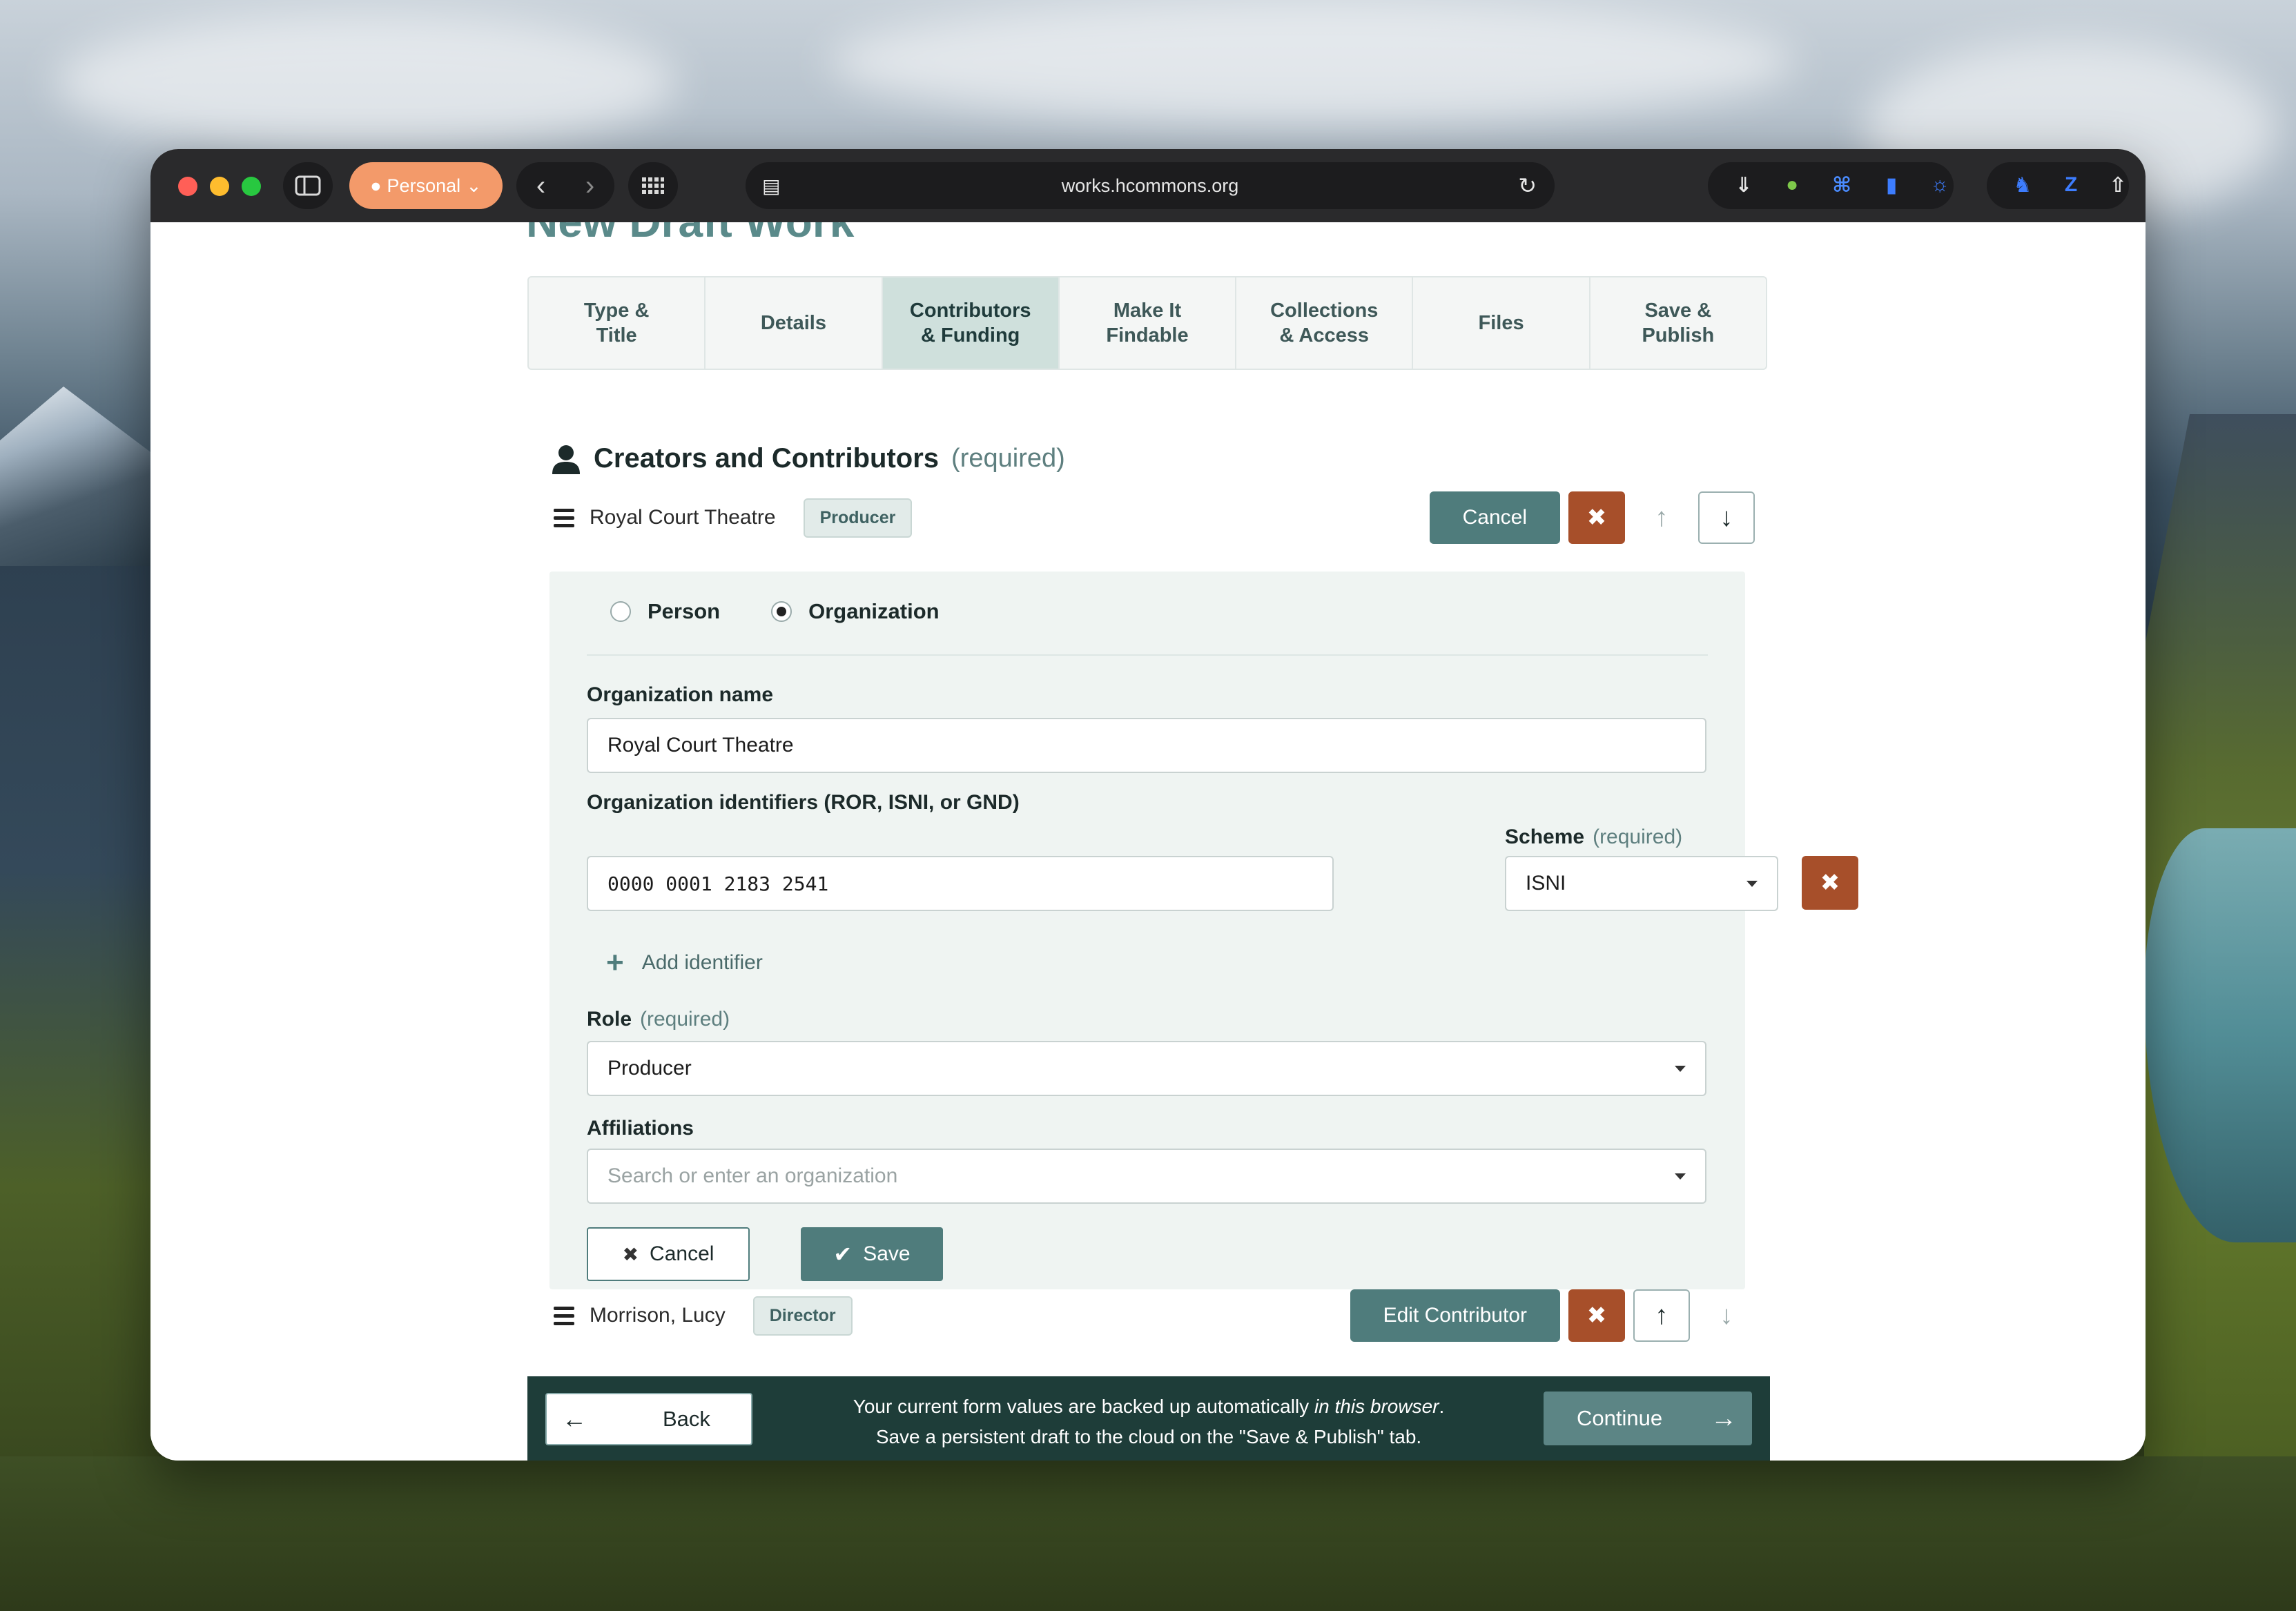 This screenshot has height=1611, width=2296. I want to click on sync-extension-icon: ☼, so click(1940, 185).